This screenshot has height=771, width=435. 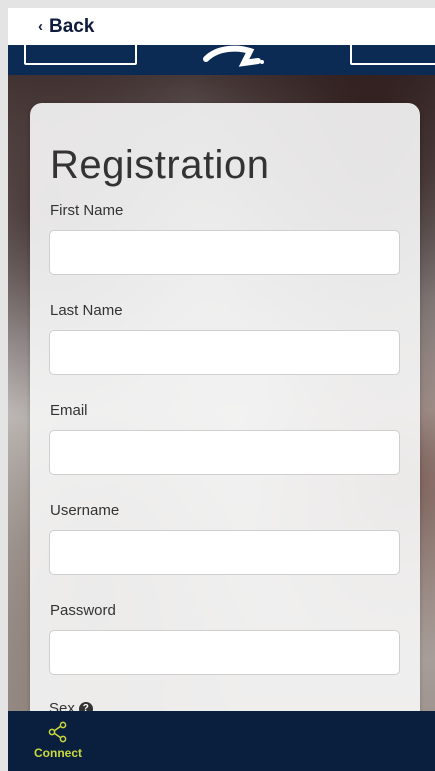 I want to click on email-field, so click(x=224, y=452).